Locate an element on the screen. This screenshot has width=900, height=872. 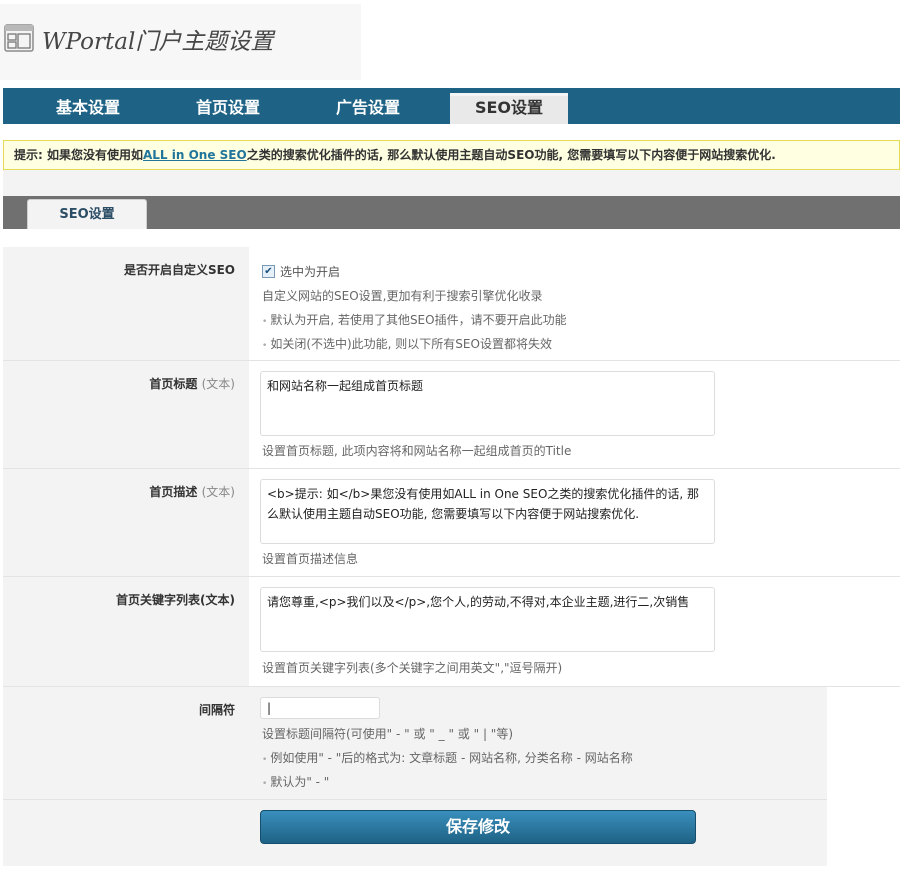
page-title: WPortal门户主题设置 is located at coordinates (158, 42).